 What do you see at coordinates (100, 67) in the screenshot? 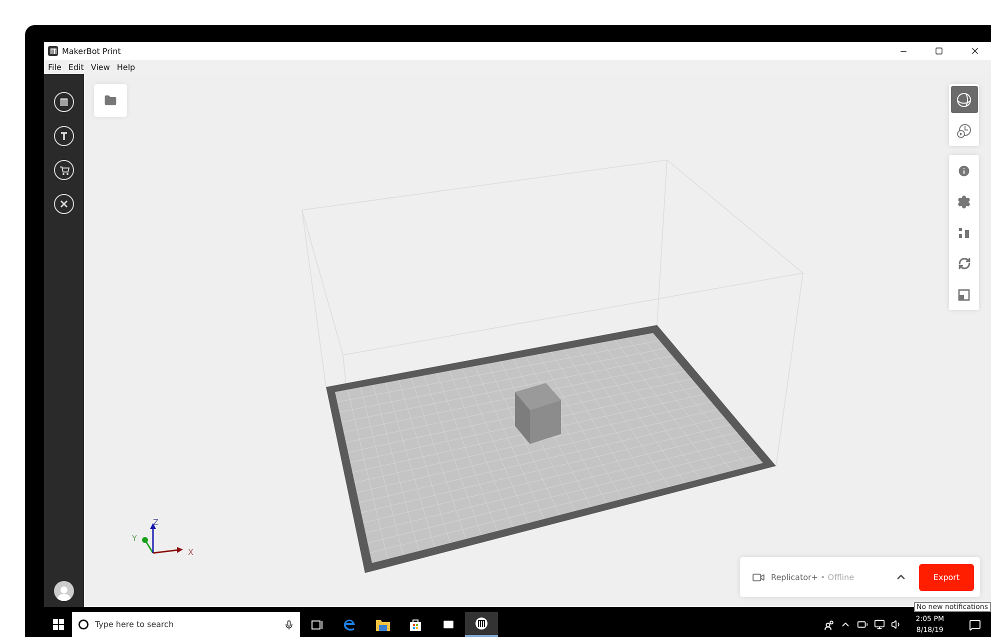
I see `menu-item: View` at bounding box center [100, 67].